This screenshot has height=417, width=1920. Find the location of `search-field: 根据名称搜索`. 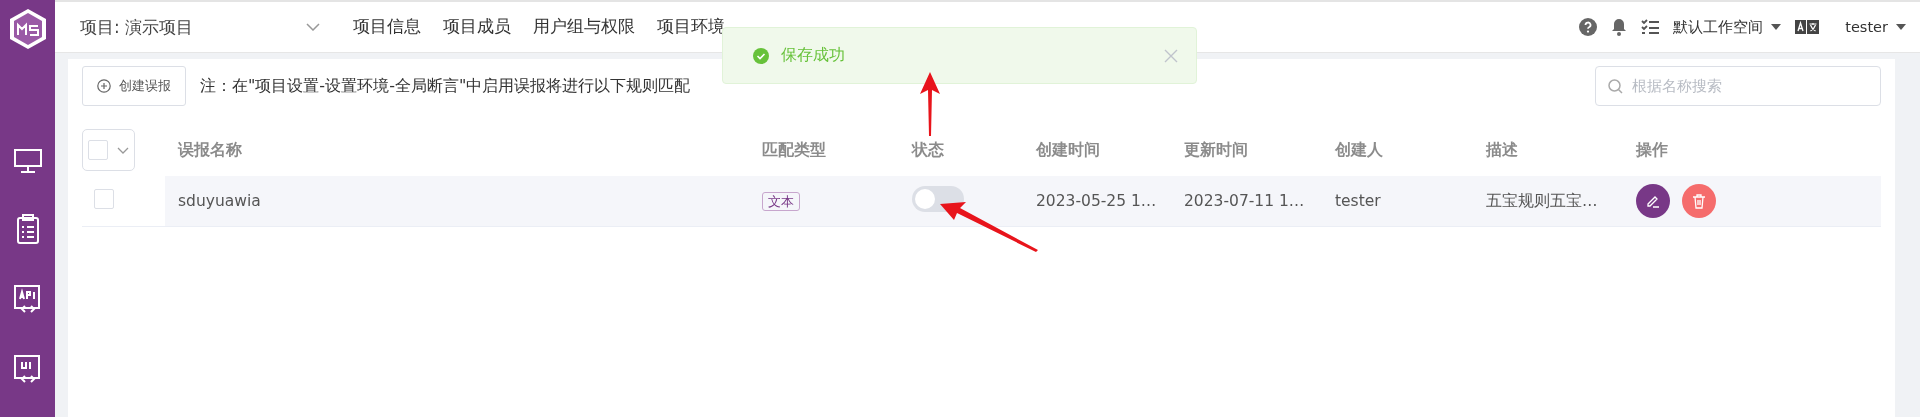

search-field: 根据名称搜索 is located at coordinates (1738, 86).